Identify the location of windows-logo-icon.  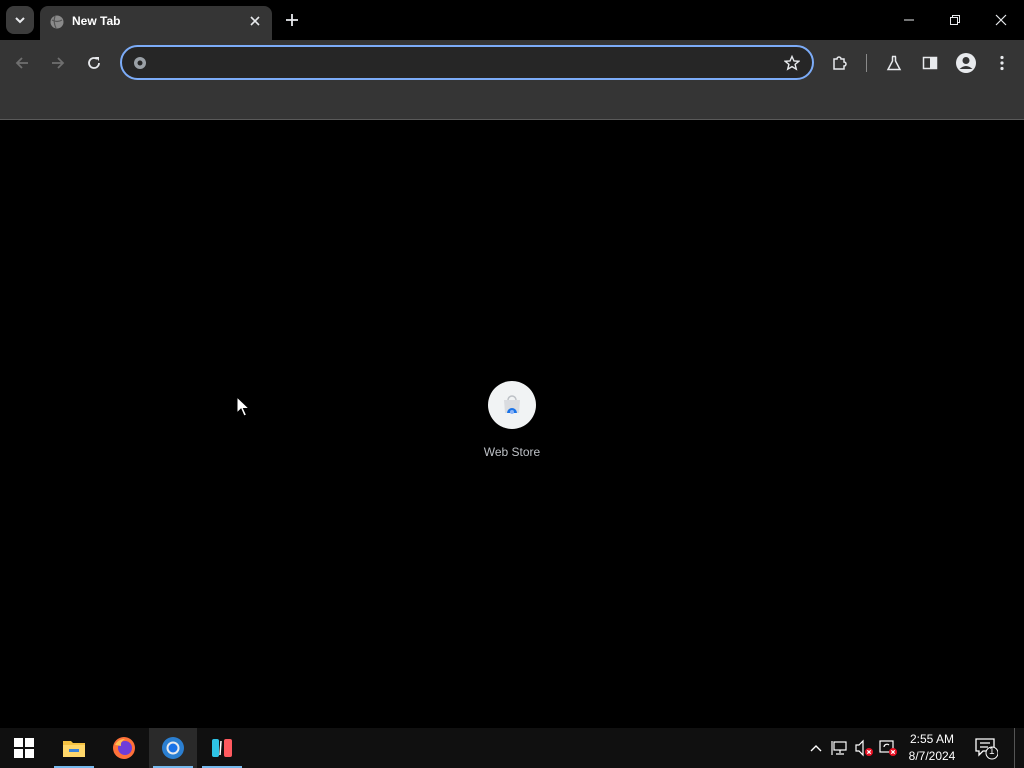
(24, 748).